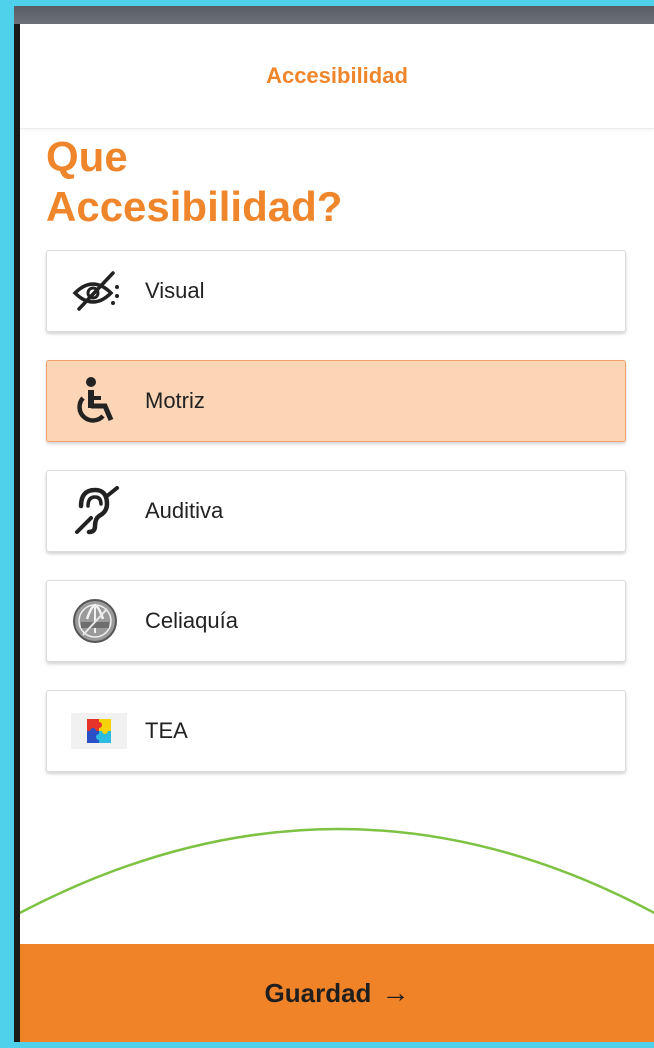 Image resolution: width=654 pixels, height=1048 pixels. I want to click on save-button: Guardad →, so click(337, 993).